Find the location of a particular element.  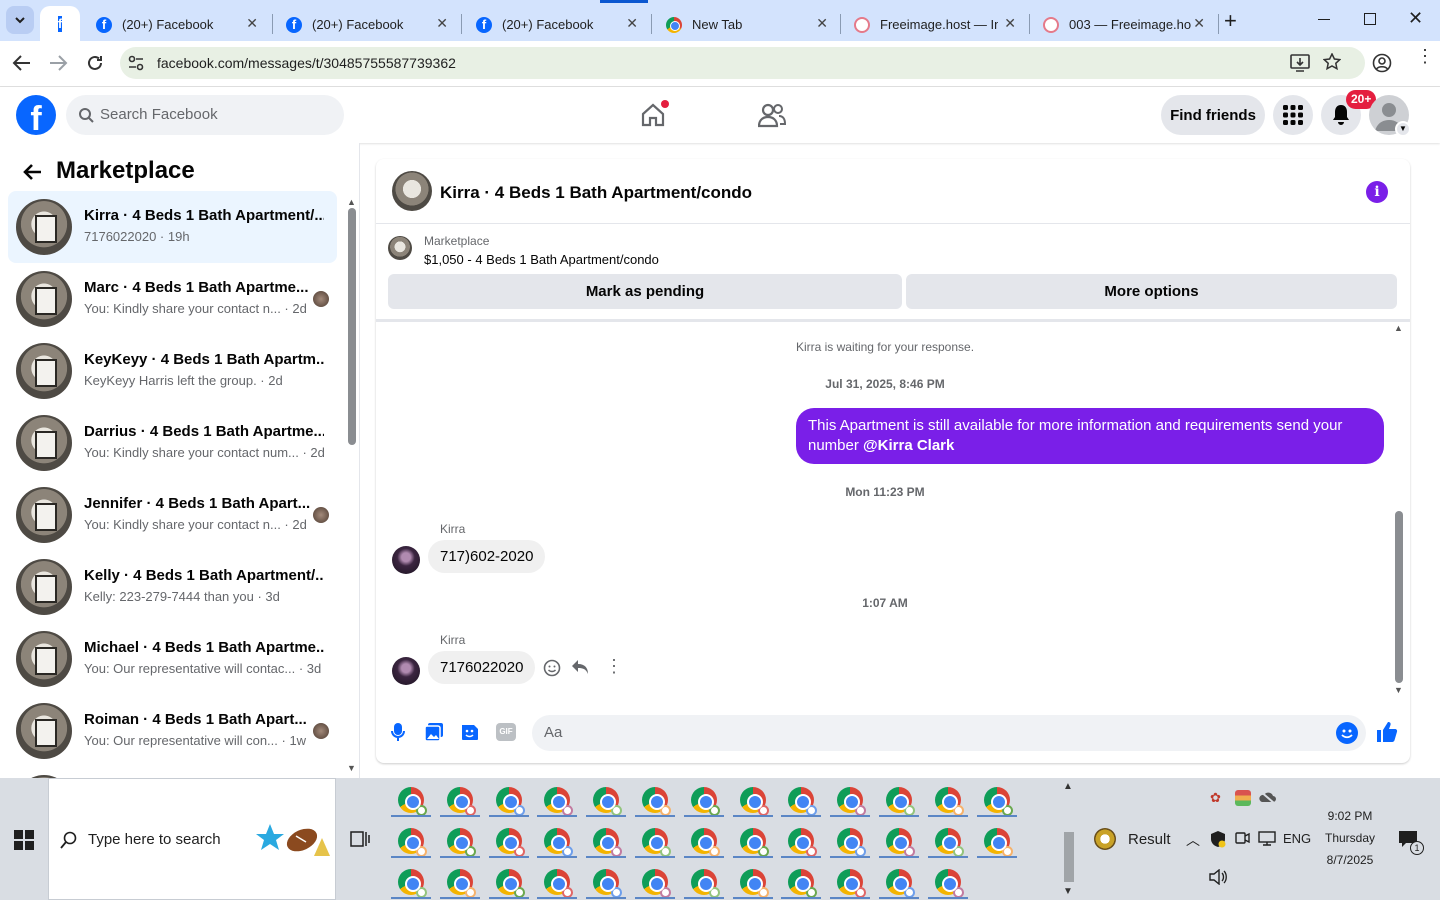

incoming-message-bubble: 717)602-2020 is located at coordinates (487, 556).